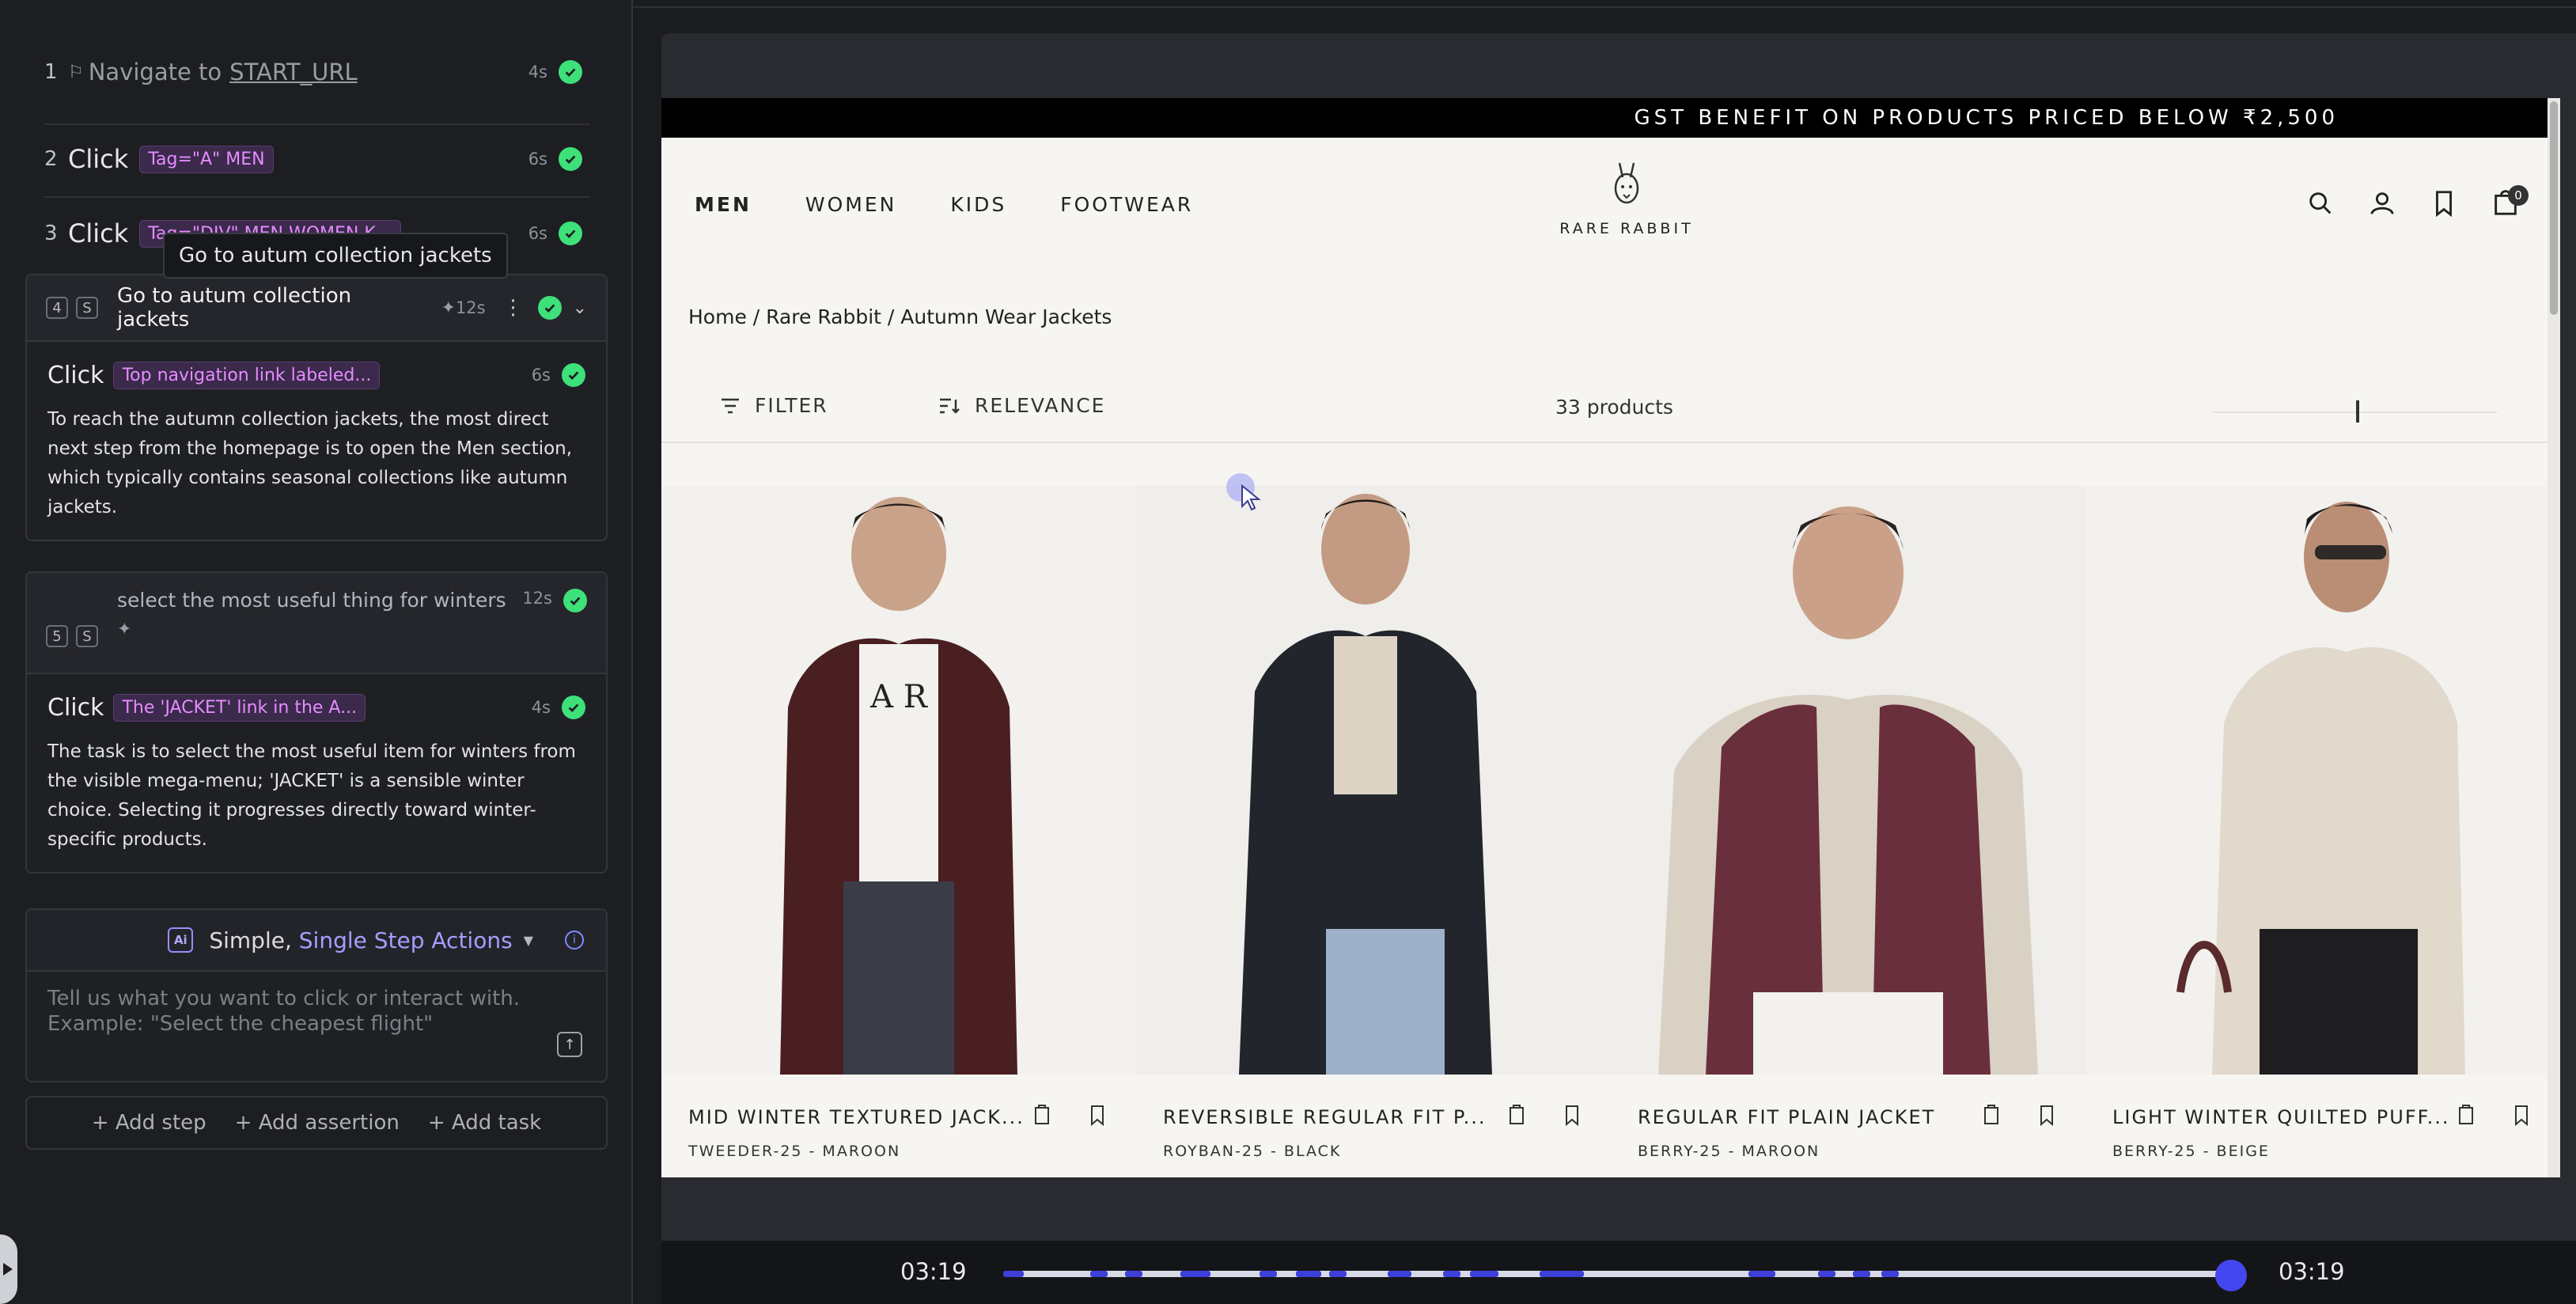 The width and height of the screenshot is (2576, 1304). I want to click on site-logo: RARE RABBIT, so click(1627, 197).